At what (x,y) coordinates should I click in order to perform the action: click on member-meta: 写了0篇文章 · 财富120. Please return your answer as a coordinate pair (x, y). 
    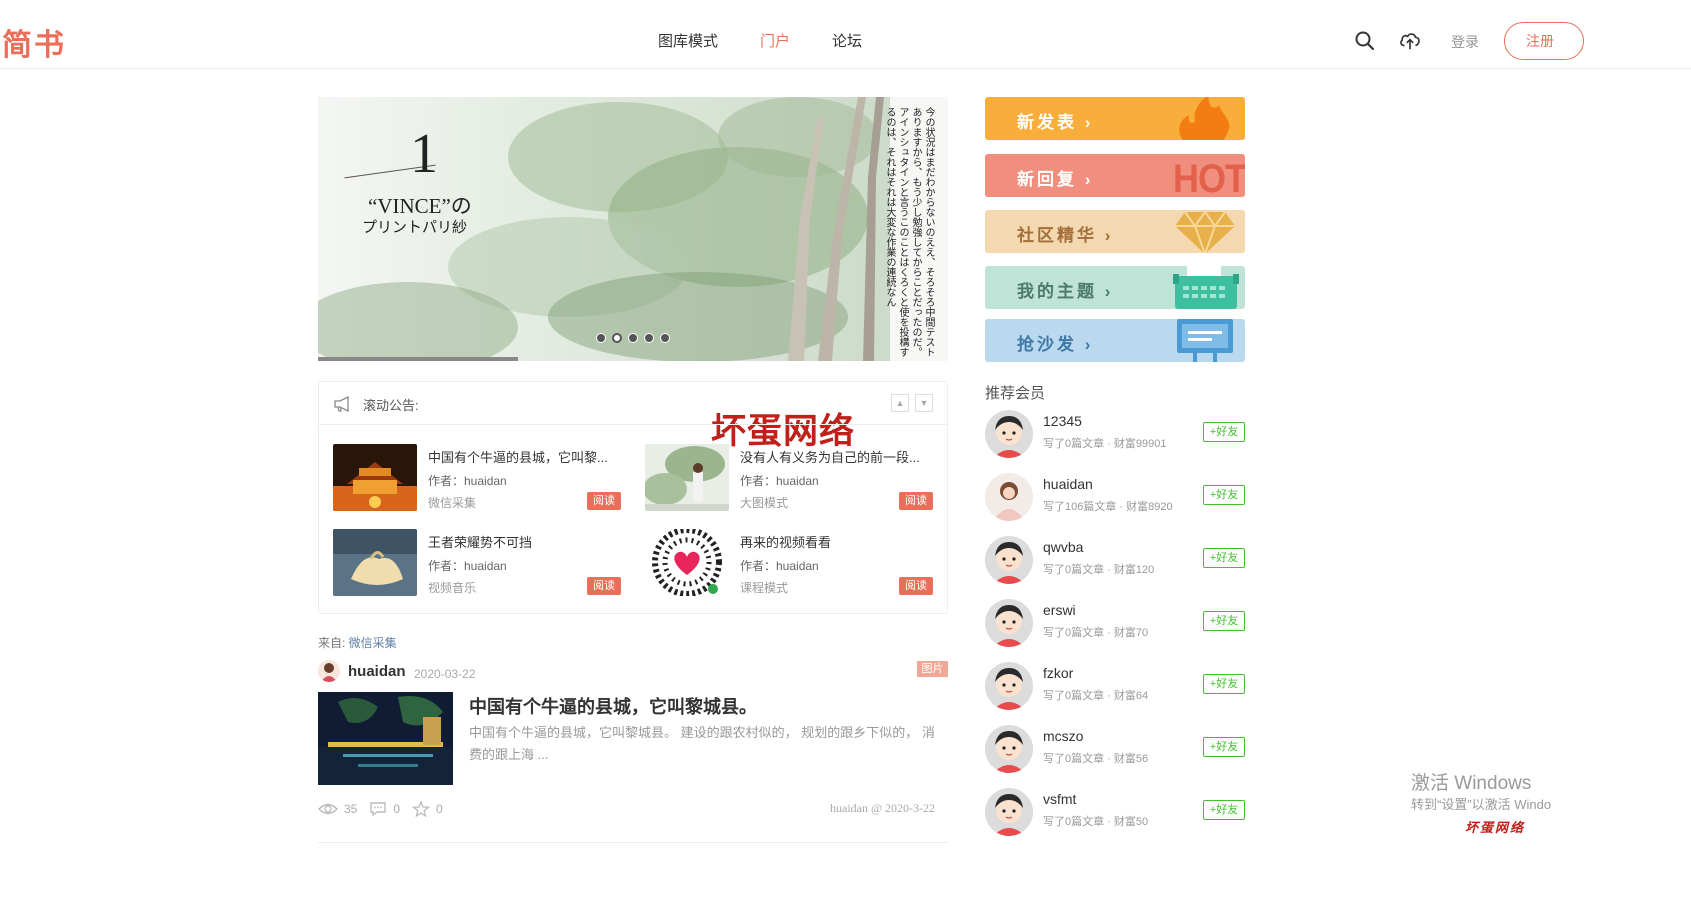
    Looking at the image, I should click on (1099, 570).